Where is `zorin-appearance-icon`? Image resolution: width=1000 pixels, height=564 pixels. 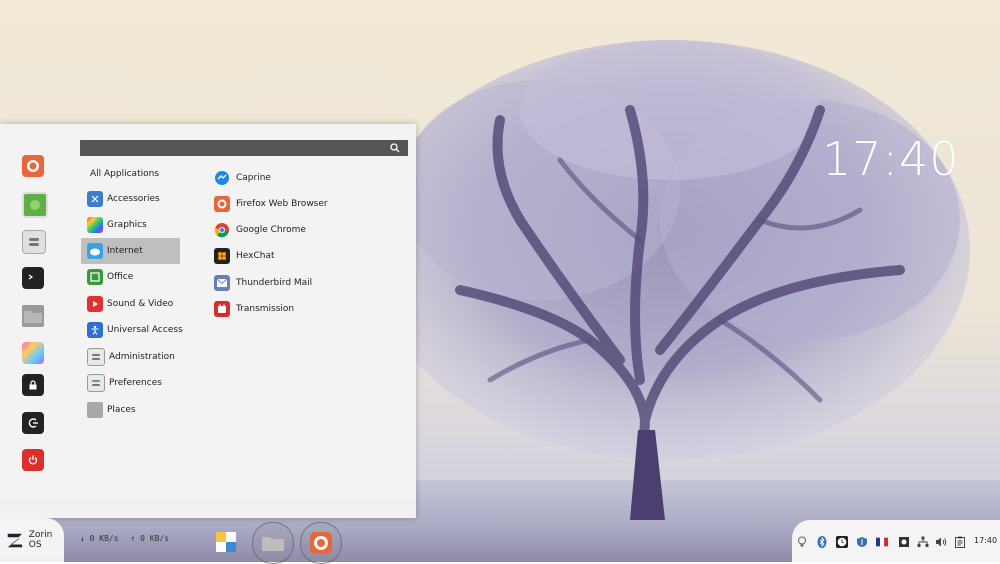 zorin-appearance-icon is located at coordinates (226, 542).